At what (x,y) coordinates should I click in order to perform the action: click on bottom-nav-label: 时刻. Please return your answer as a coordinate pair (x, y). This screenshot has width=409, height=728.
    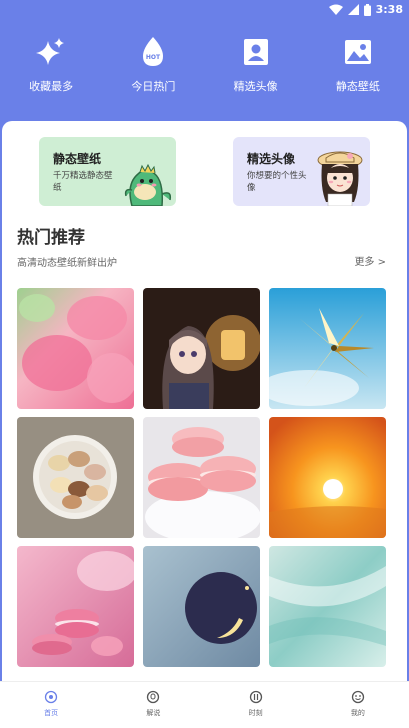
    Looking at the image, I should click on (255, 713).